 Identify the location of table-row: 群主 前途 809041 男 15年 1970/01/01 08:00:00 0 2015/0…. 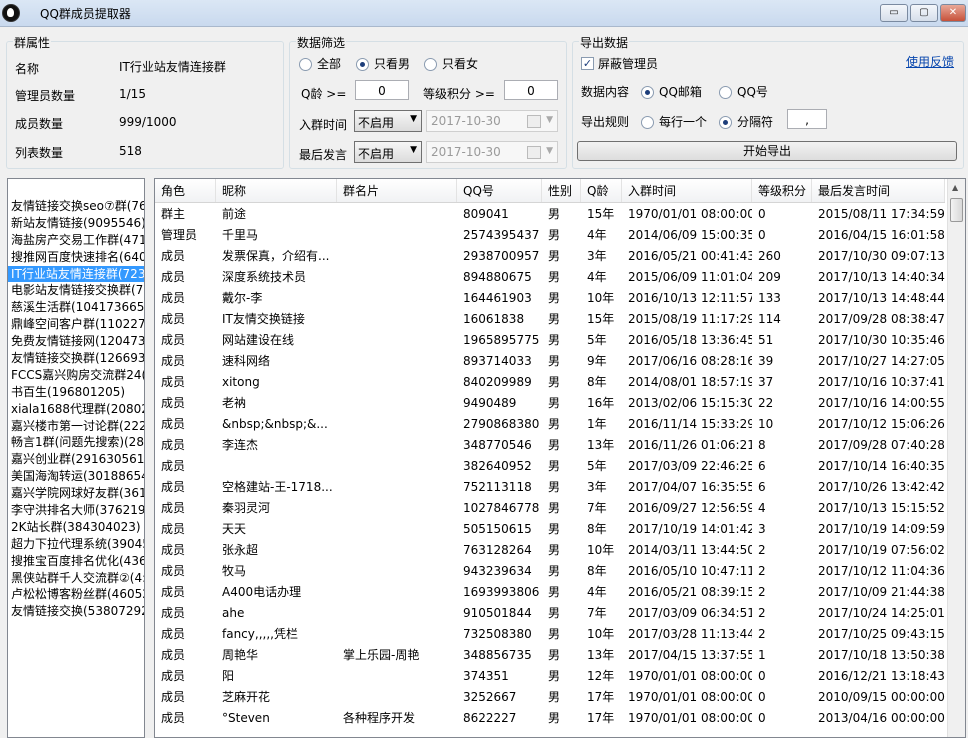
(550, 214).